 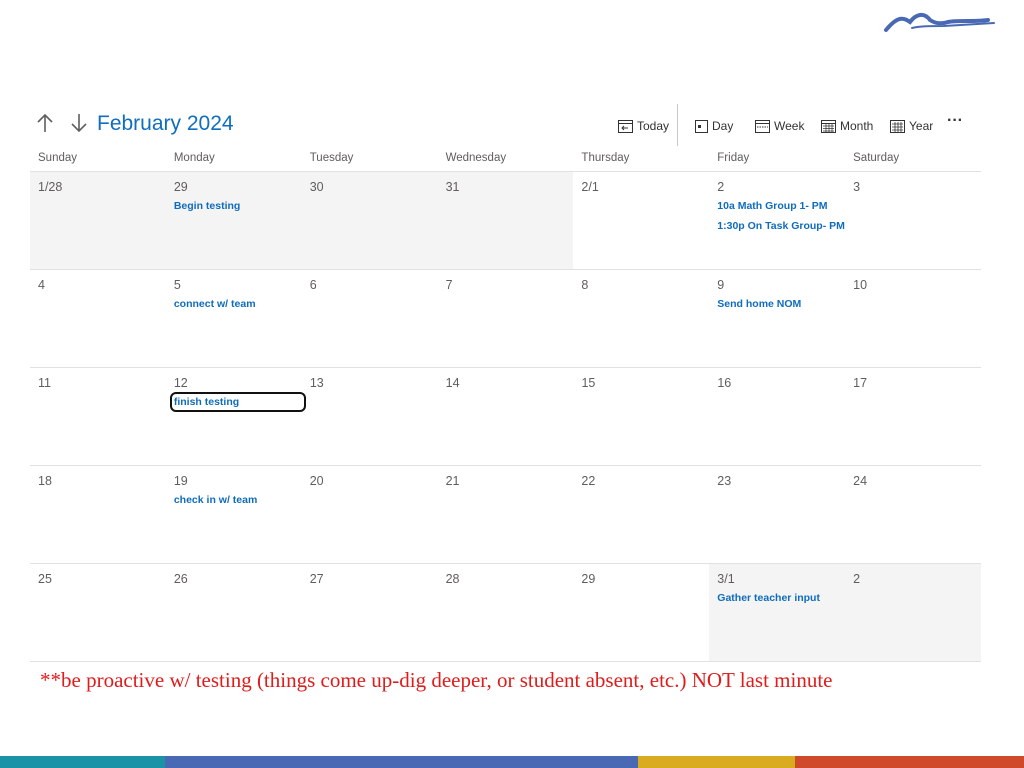 What do you see at coordinates (789, 126) in the screenshot?
I see `week-label: Week` at bounding box center [789, 126].